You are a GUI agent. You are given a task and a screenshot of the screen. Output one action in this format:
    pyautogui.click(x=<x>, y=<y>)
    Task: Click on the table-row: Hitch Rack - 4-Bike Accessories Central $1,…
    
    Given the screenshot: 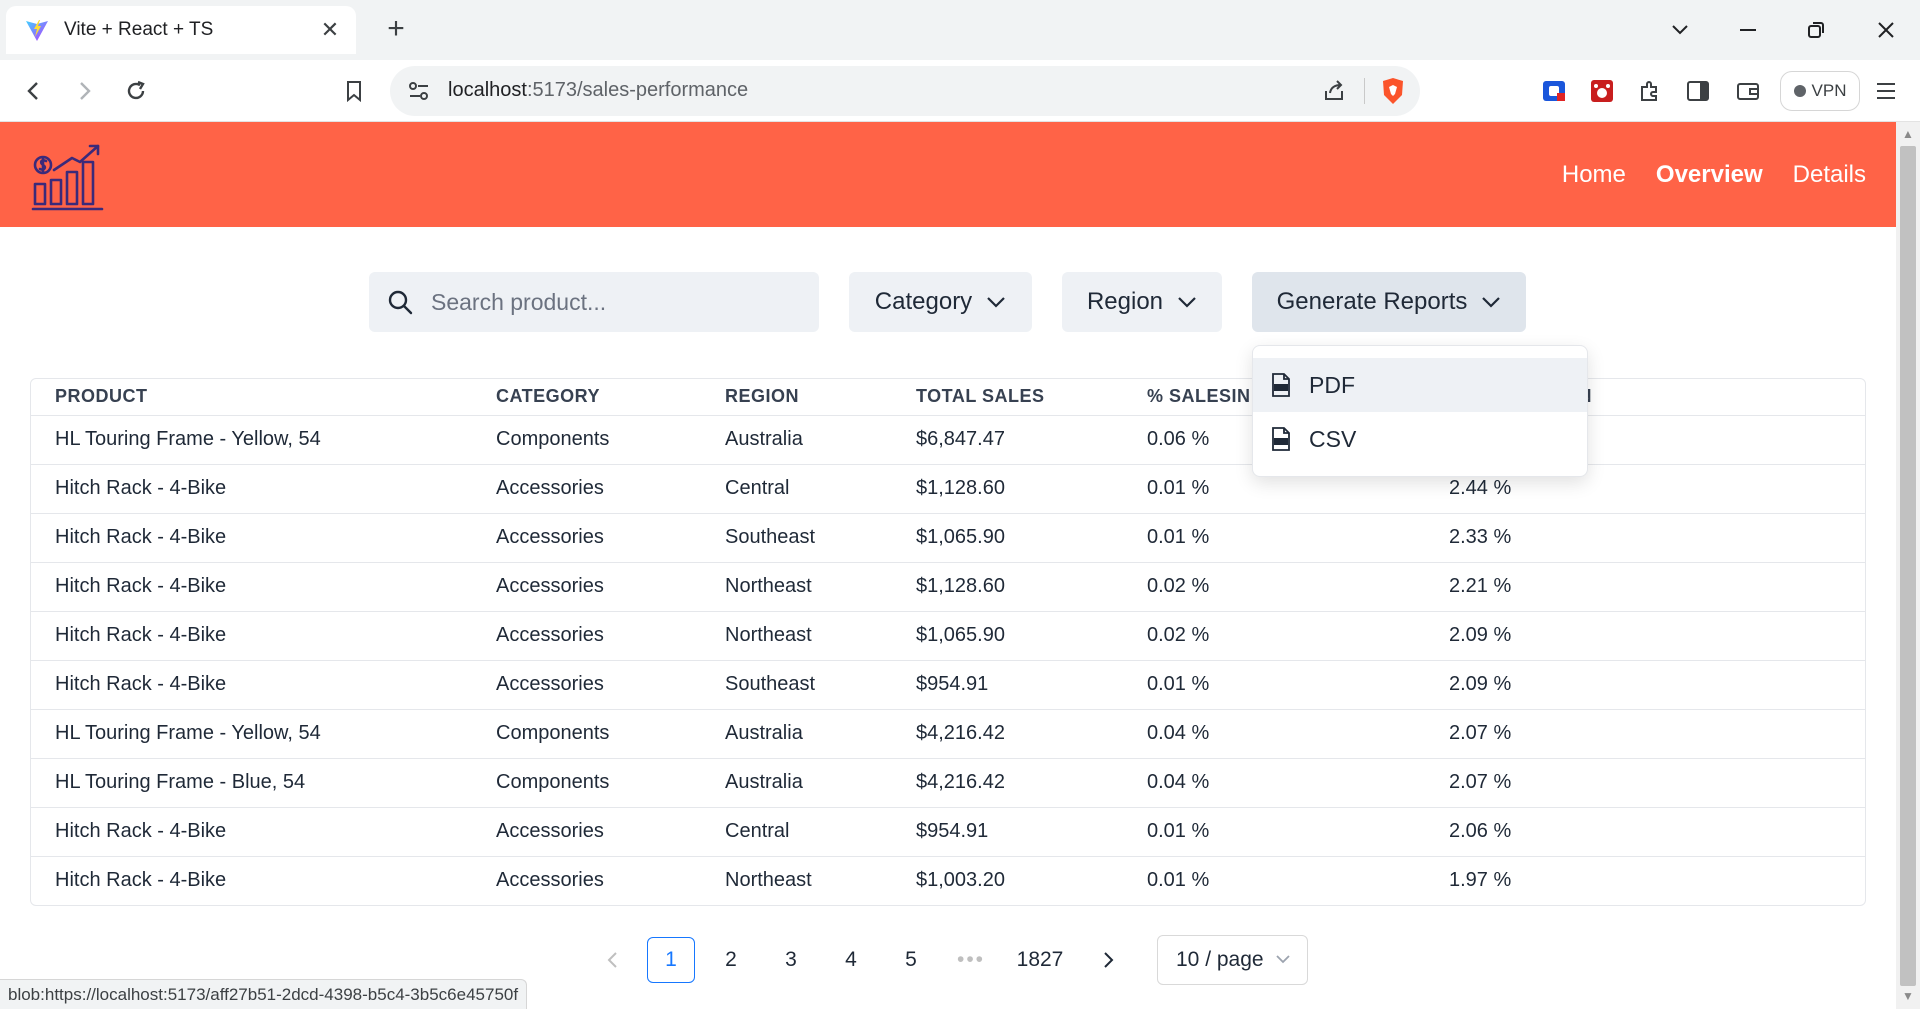 What is the action you would take?
    pyautogui.click(x=948, y=489)
    